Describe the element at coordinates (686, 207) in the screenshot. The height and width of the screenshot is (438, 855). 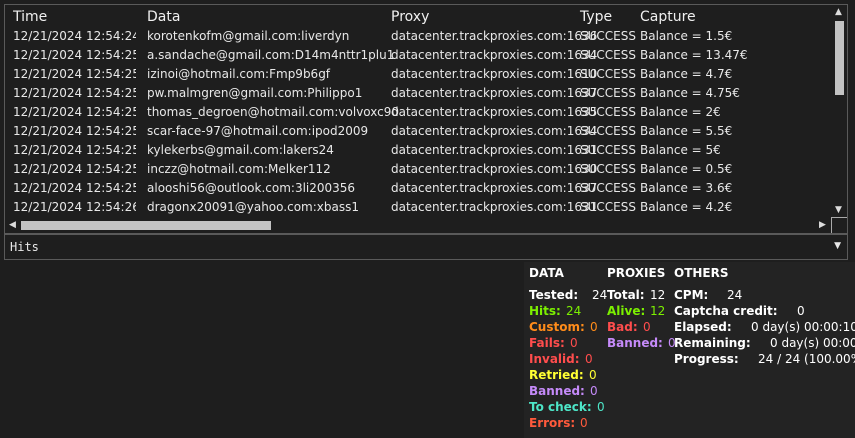
I see `cell-capture: Balance = 4.2€` at that location.